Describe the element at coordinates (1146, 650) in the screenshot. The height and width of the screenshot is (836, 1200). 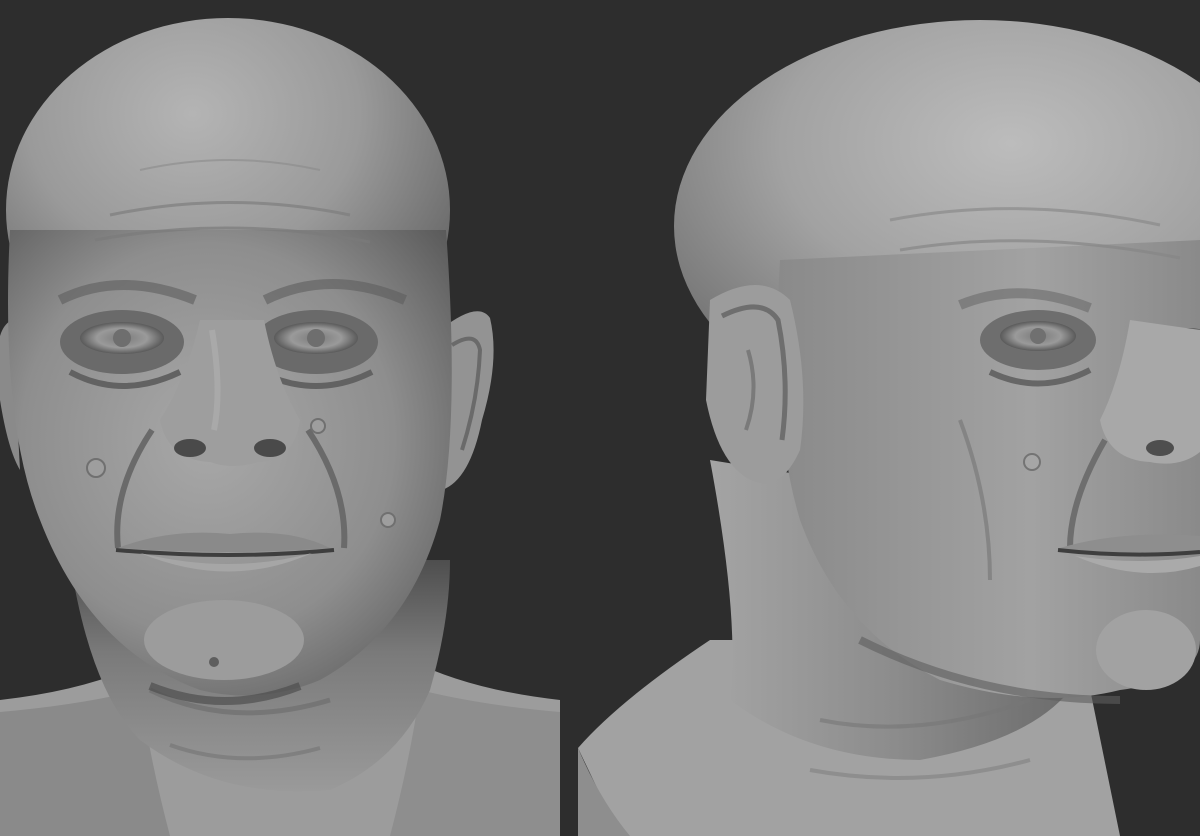
I see `three-quarter-chin` at that location.